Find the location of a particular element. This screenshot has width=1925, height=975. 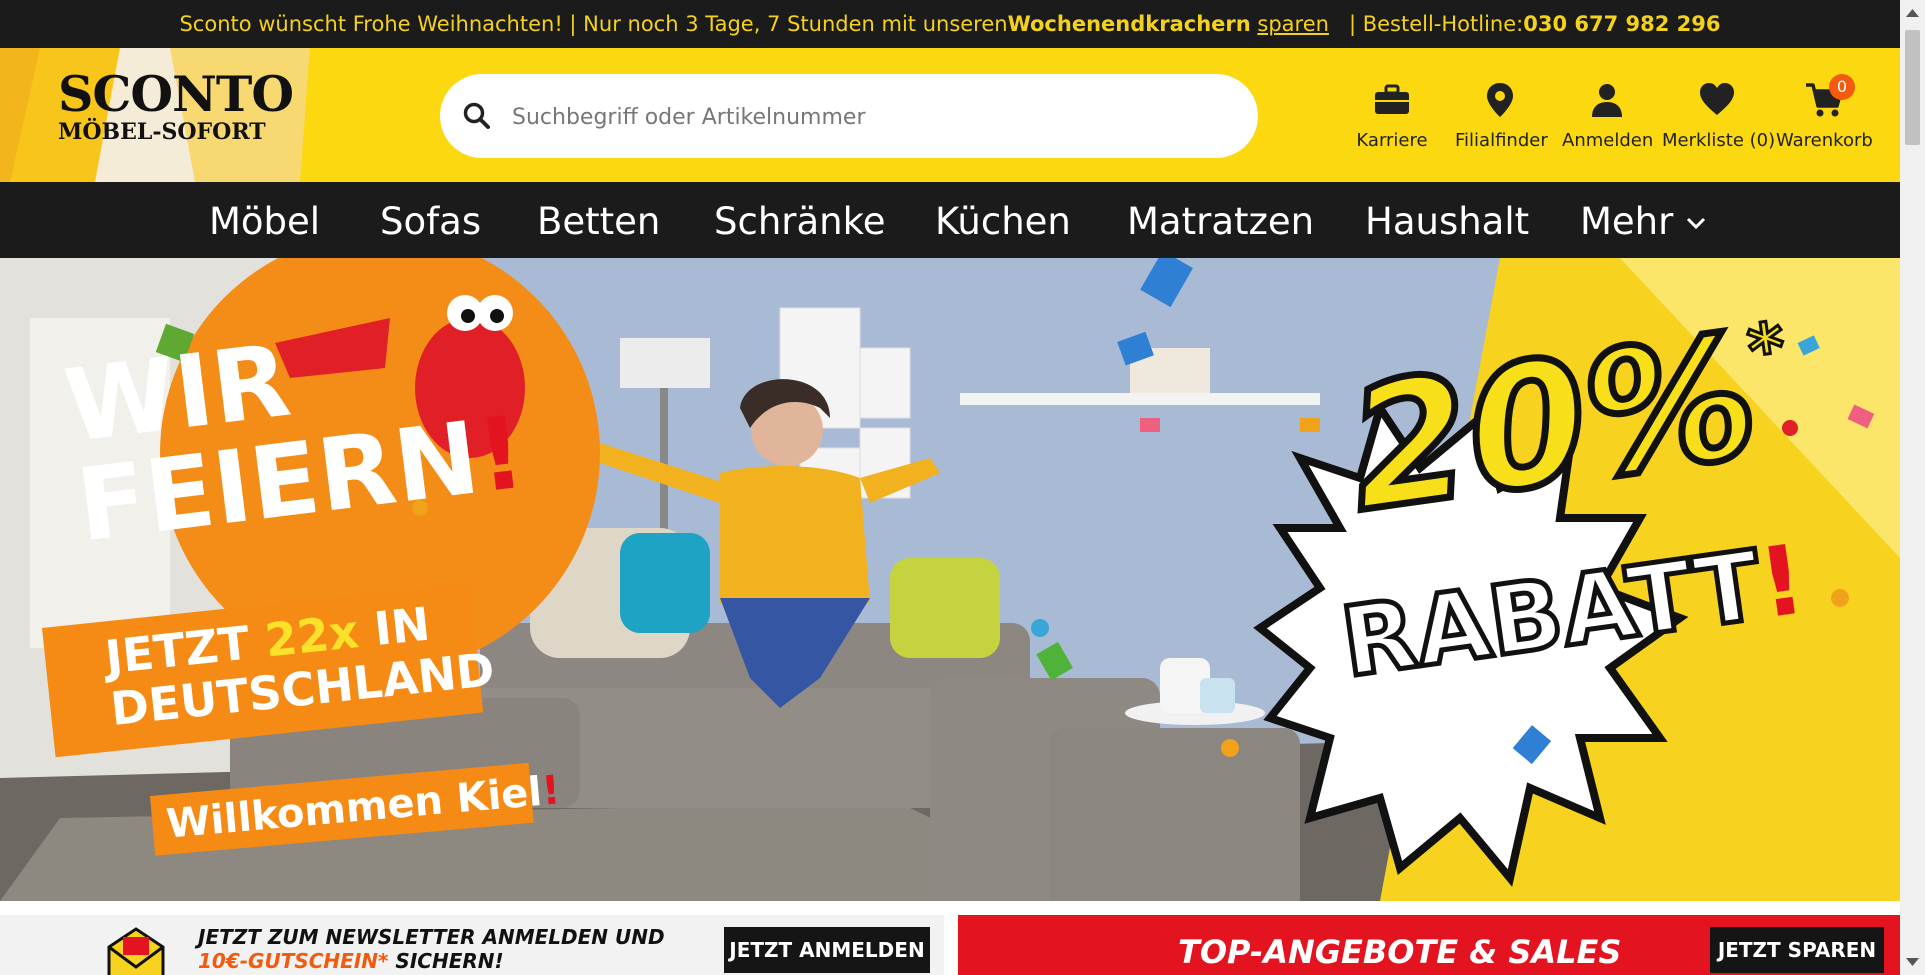

filialfinder-label: Filialfinder is located at coordinates (1501, 140).